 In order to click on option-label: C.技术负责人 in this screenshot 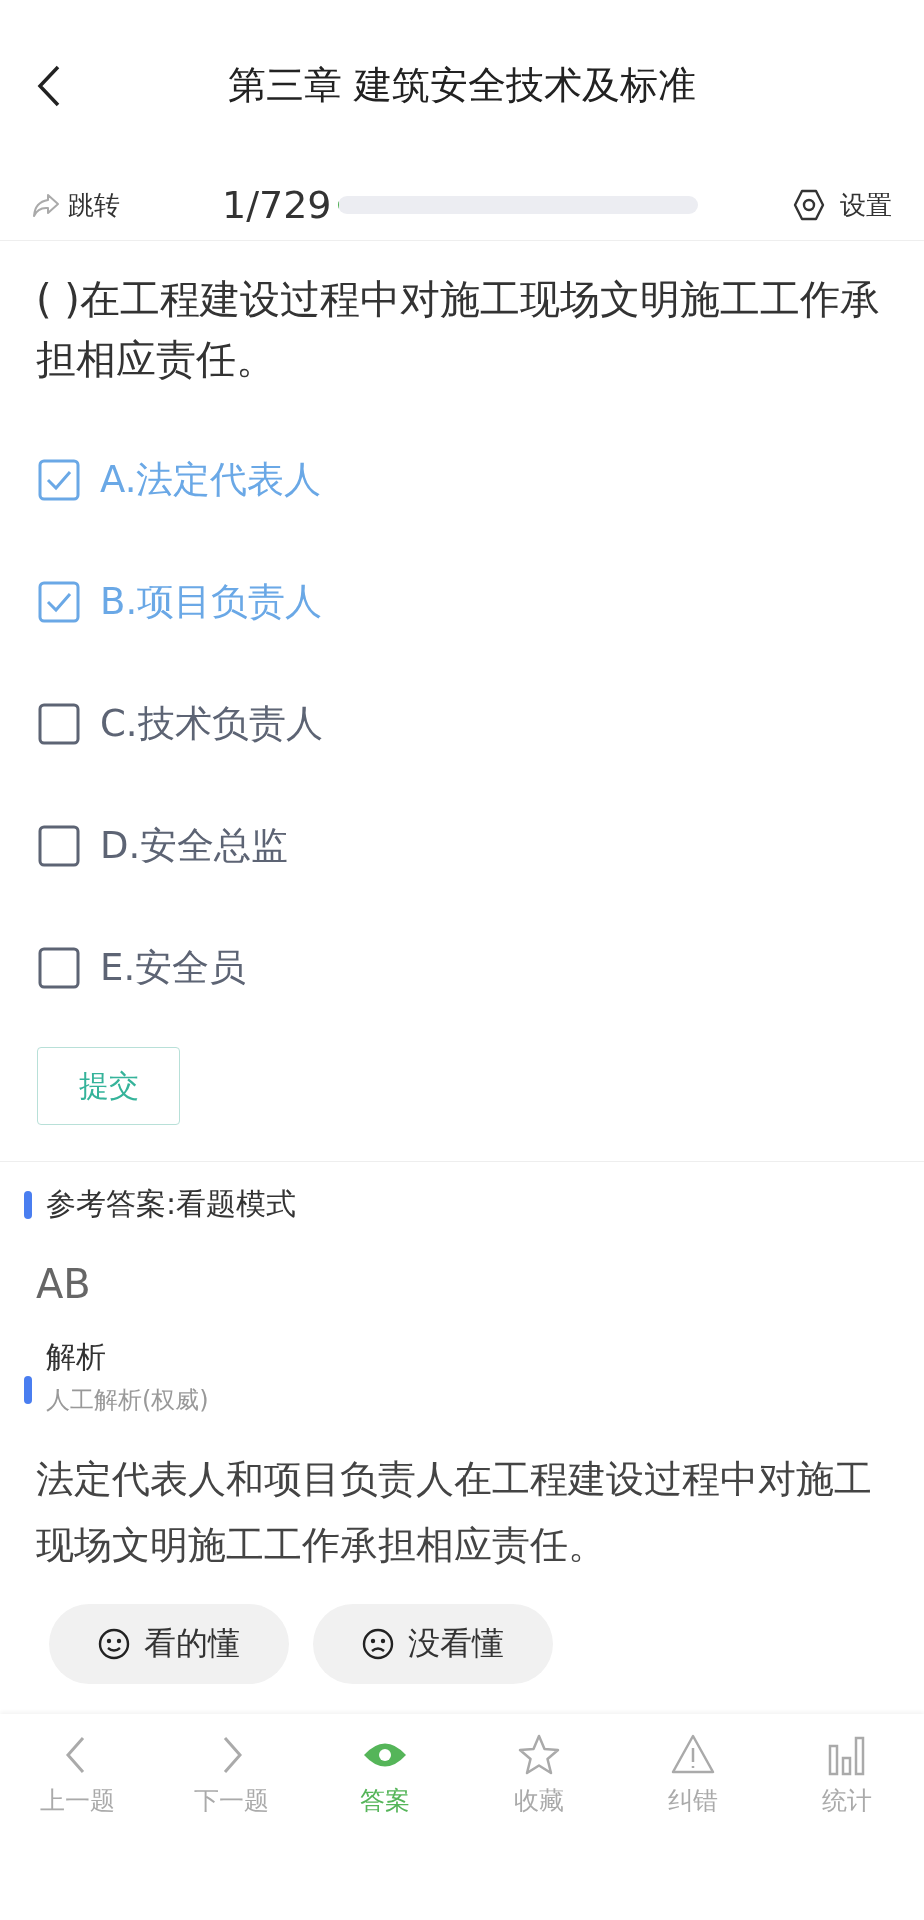, I will do `click(211, 724)`.